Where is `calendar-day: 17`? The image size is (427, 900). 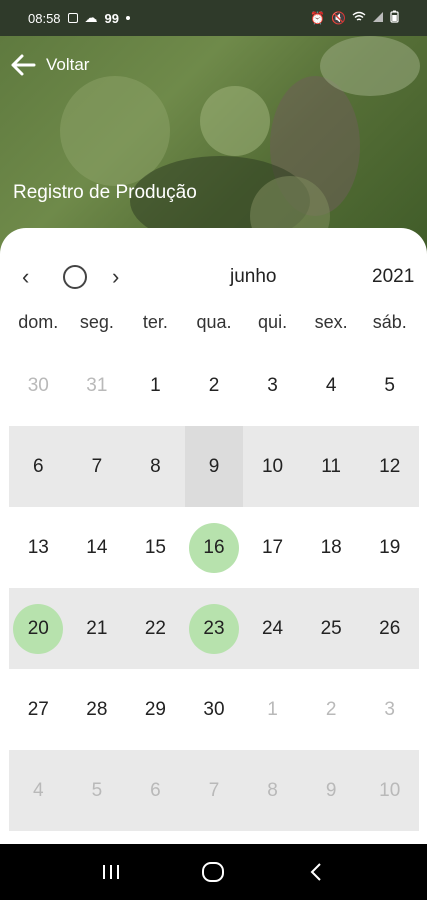
calendar-day: 17 is located at coordinates (272, 547).